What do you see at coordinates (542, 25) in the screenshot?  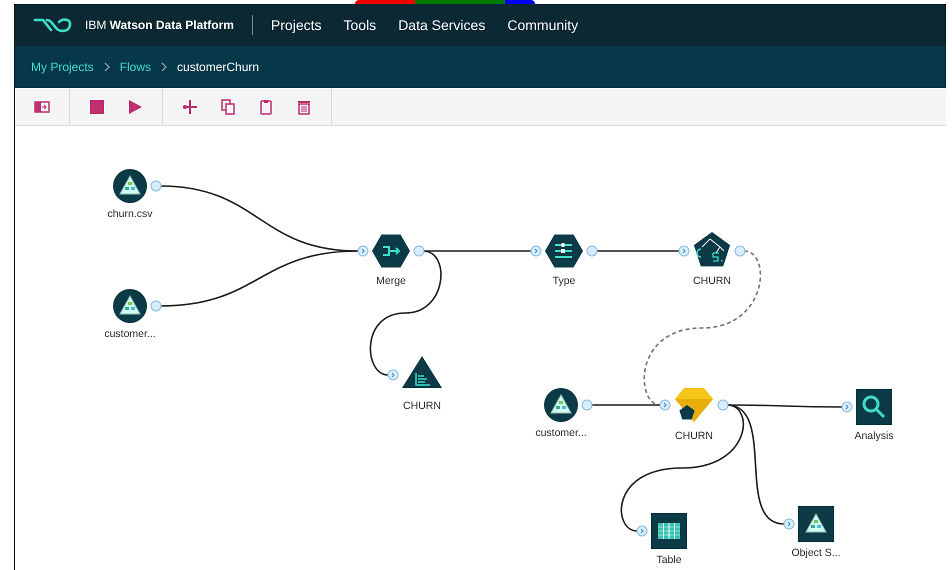 I see `nav-link: Community` at bounding box center [542, 25].